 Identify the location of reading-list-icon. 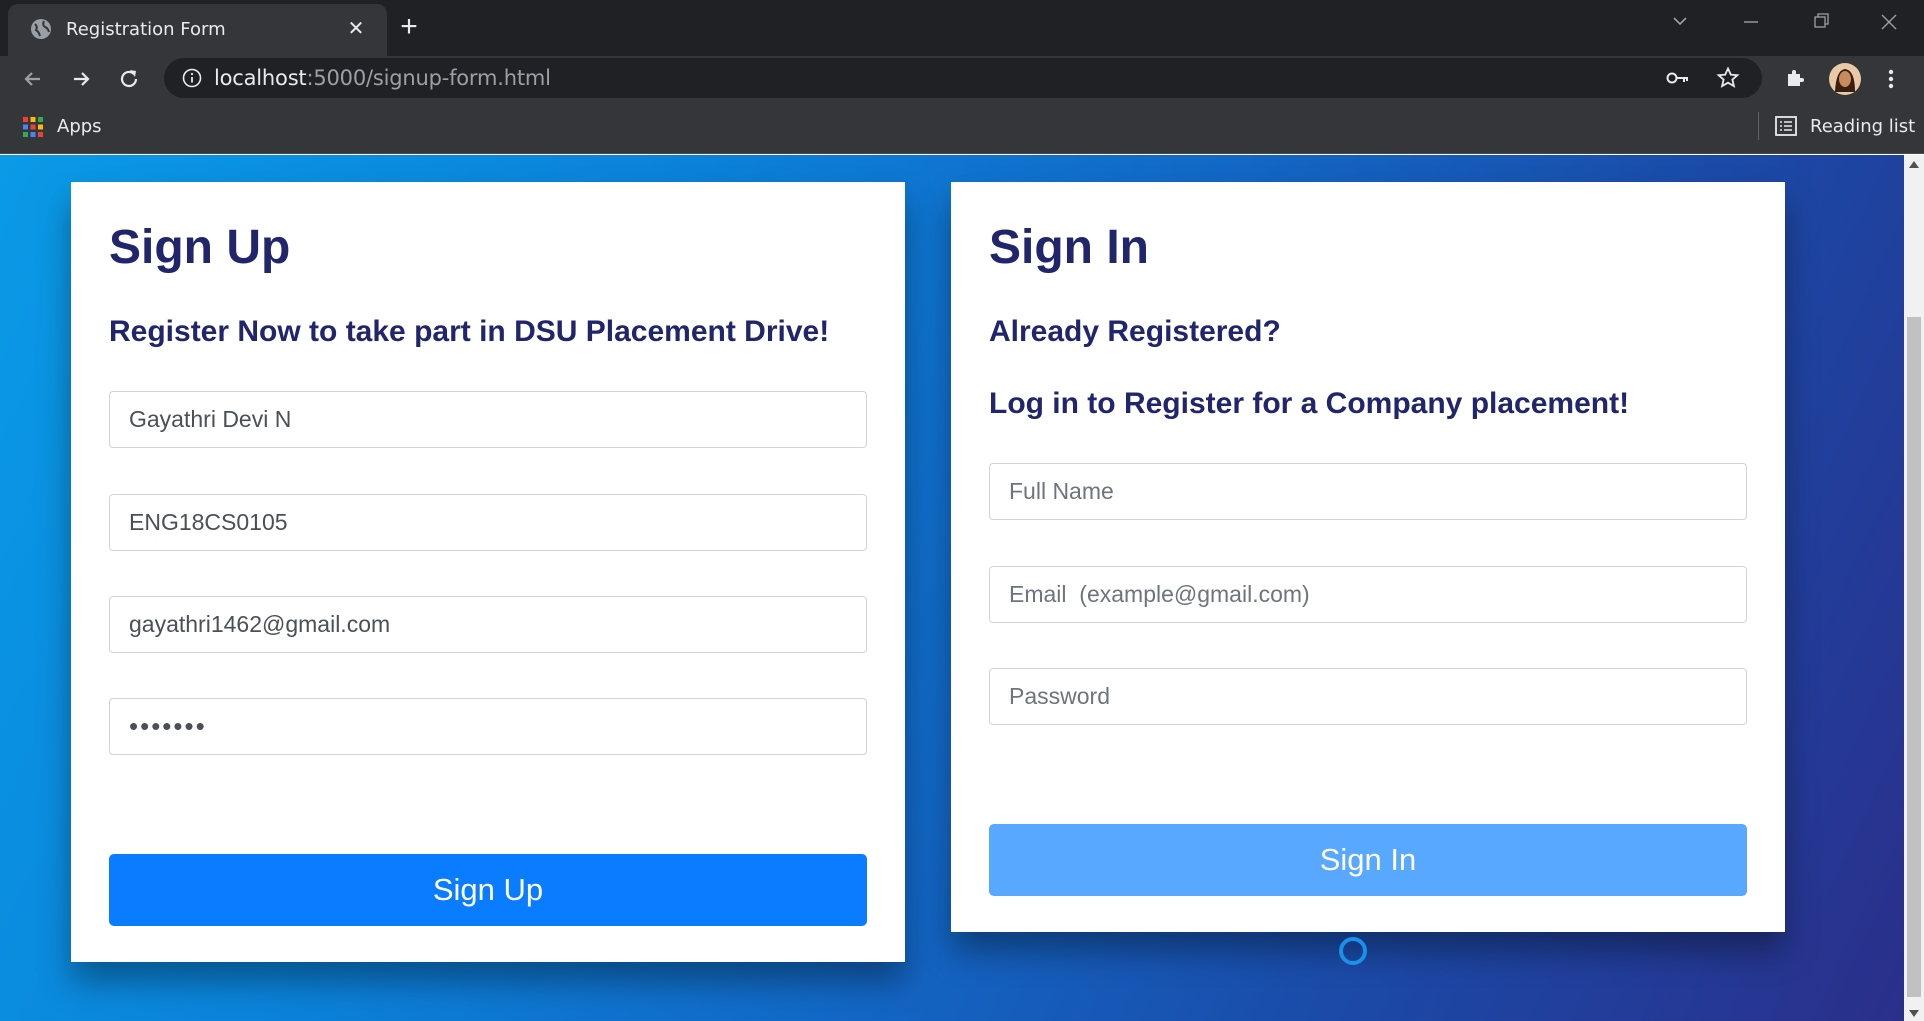
(1786, 126).